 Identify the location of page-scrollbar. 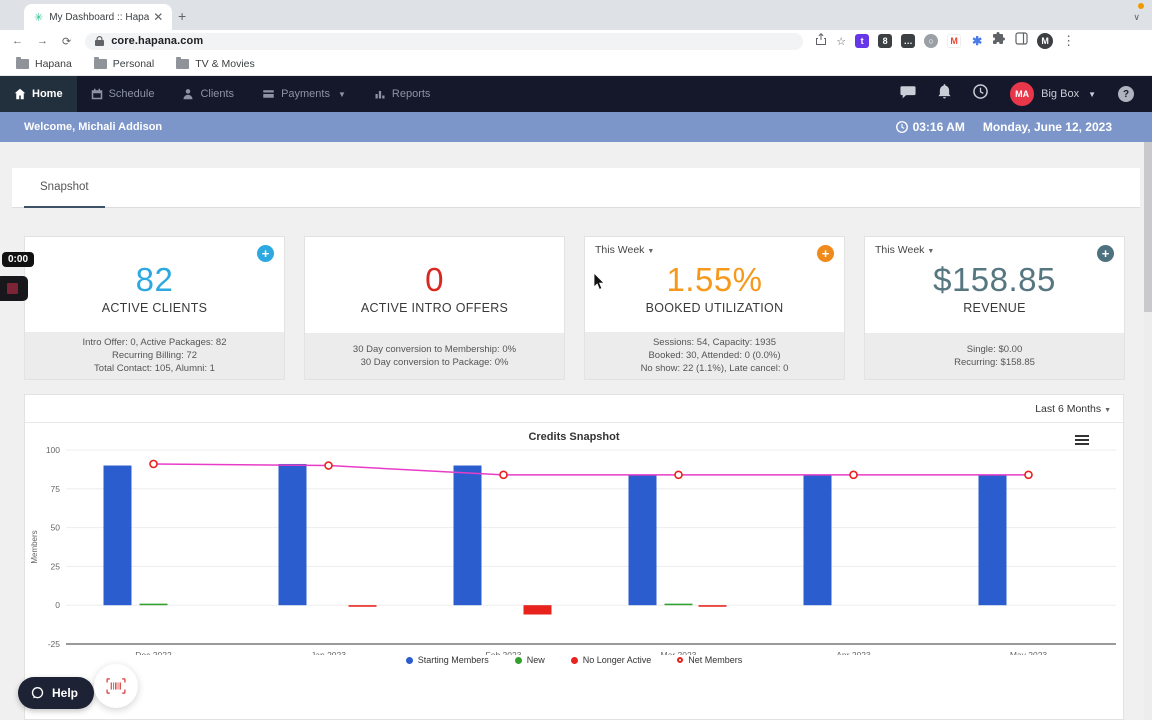
(1148, 431).